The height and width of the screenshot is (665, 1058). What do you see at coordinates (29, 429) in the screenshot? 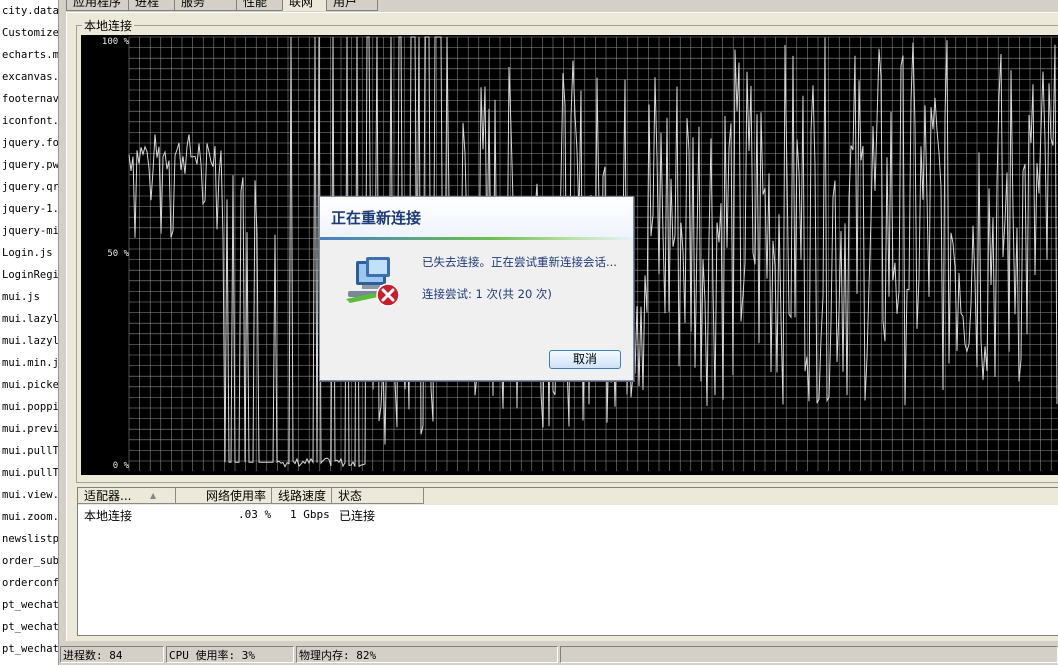
I see `file-list-item: mui.previ` at bounding box center [29, 429].